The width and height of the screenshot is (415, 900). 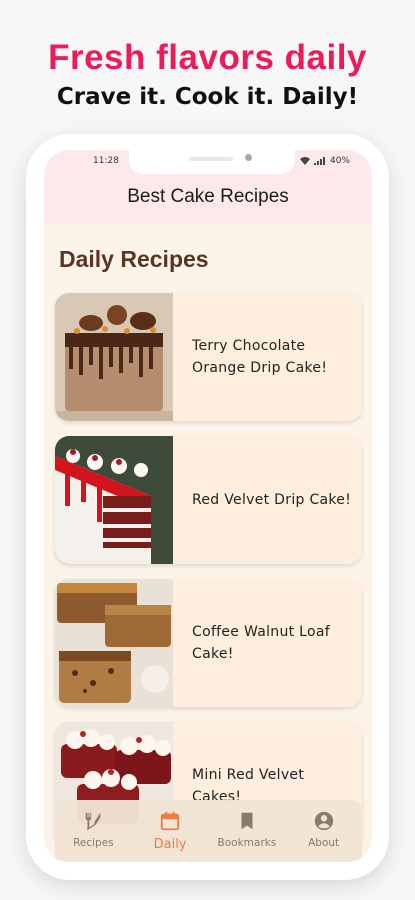 I want to click on recipe-title: Coffee Walnut Loaf Cake!, so click(x=261, y=643).